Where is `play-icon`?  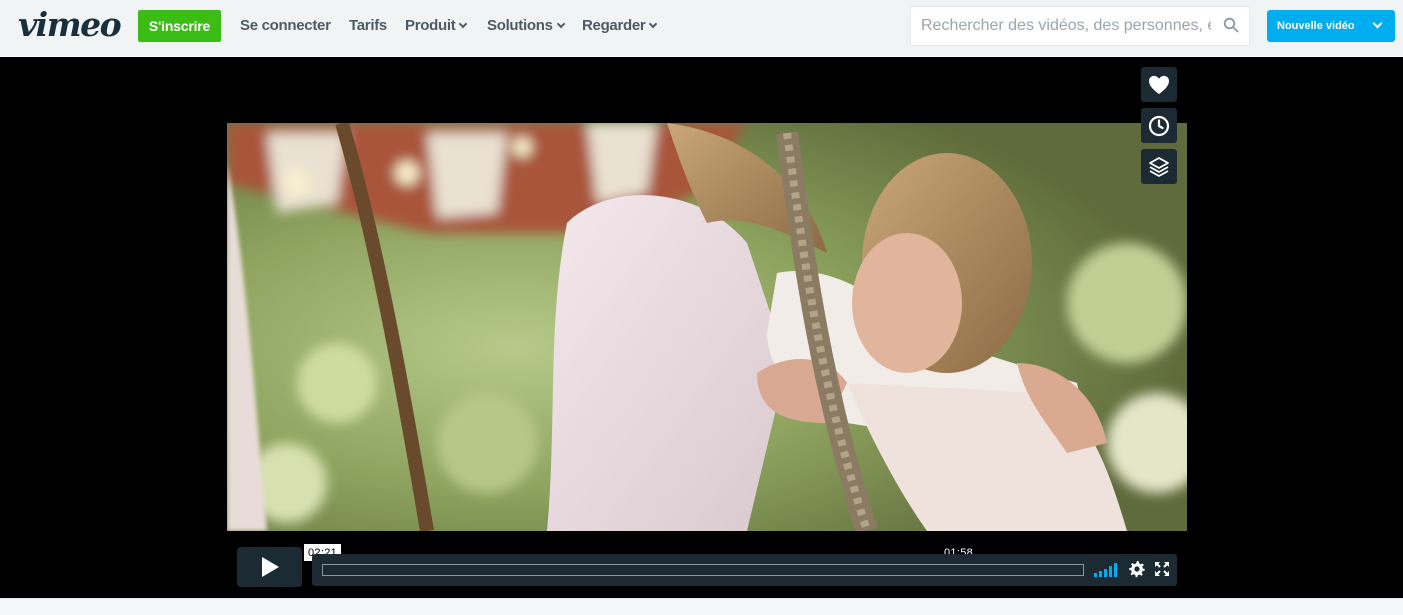 play-icon is located at coordinates (270, 567).